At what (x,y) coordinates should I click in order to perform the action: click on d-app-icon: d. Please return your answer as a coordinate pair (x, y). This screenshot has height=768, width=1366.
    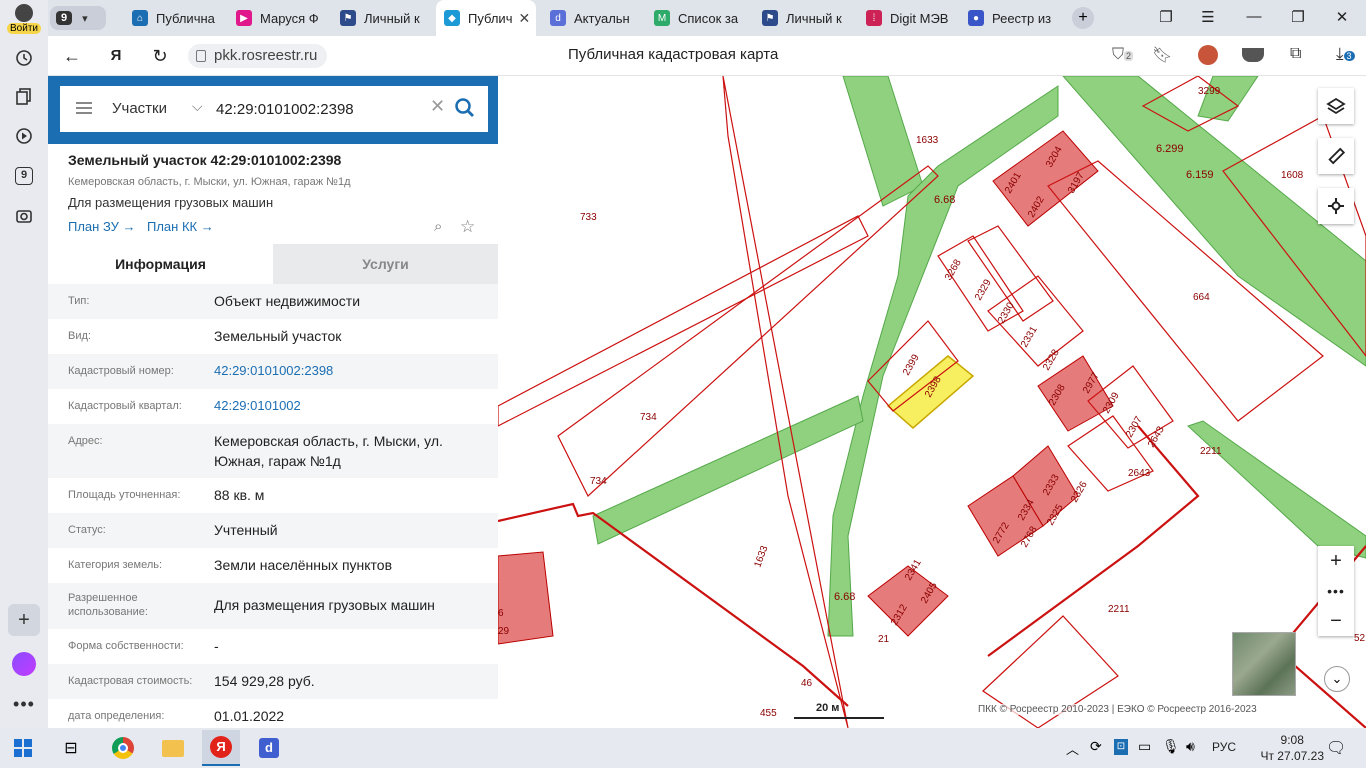
    Looking at the image, I should click on (269, 748).